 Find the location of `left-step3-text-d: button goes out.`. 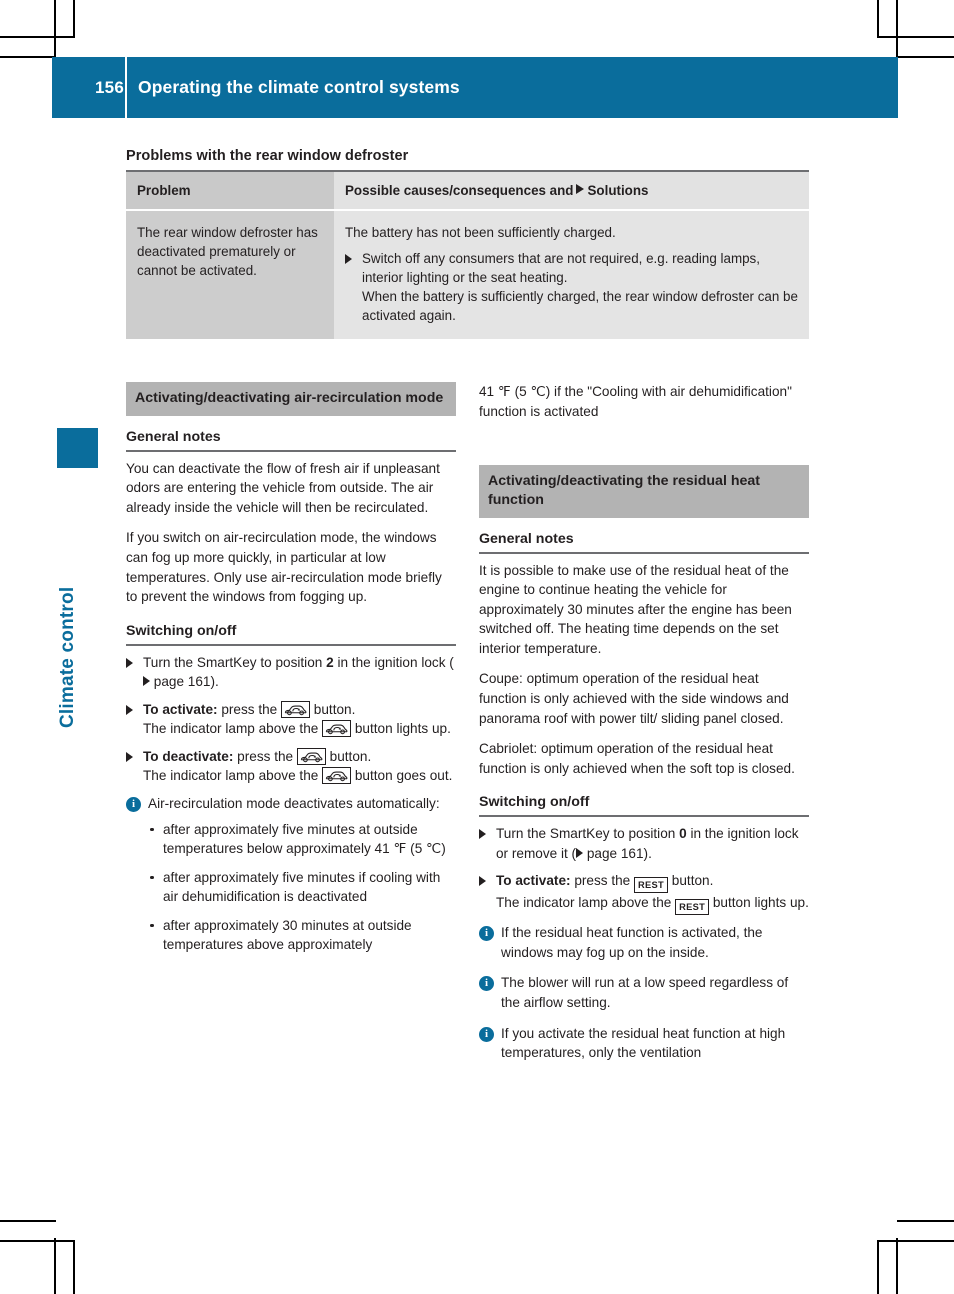

left-step3-text-d: button goes out. is located at coordinates (402, 776).